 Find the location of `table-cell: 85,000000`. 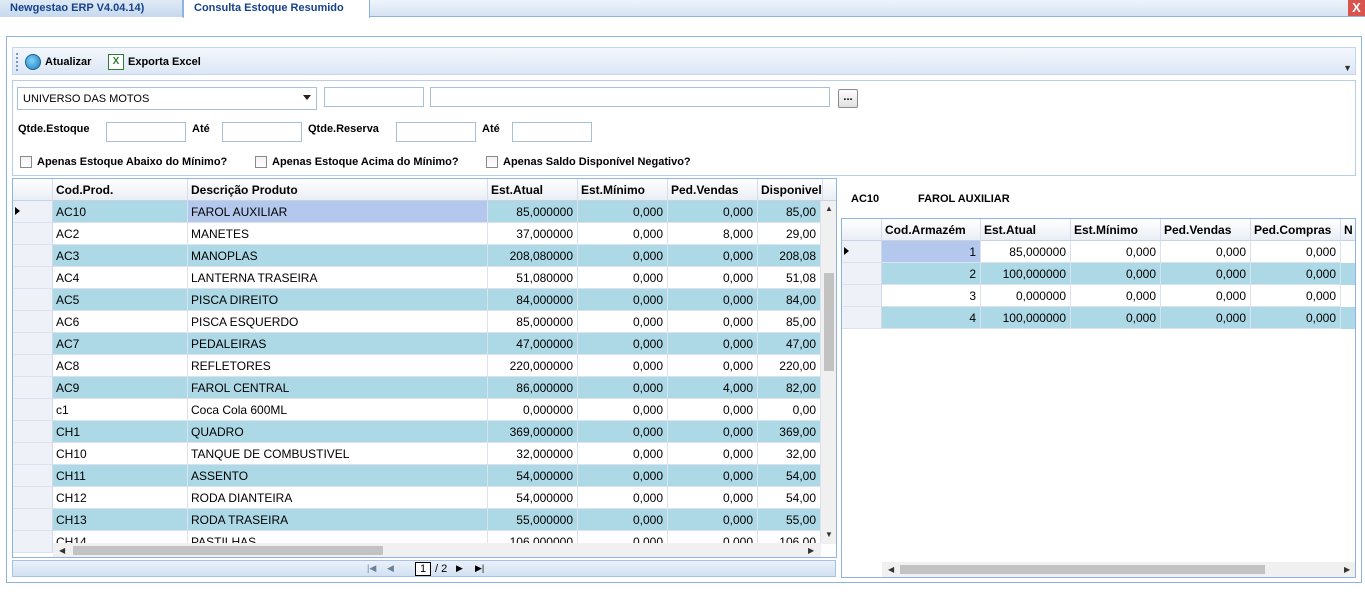

table-cell: 85,000000 is located at coordinates (1026, 252).